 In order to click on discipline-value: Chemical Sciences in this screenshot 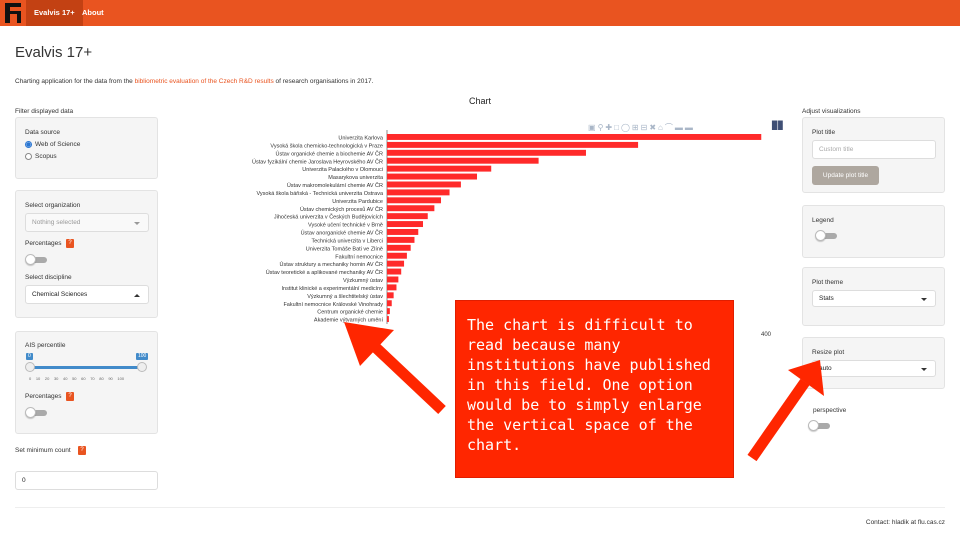, I will do `click(60, 294)`.